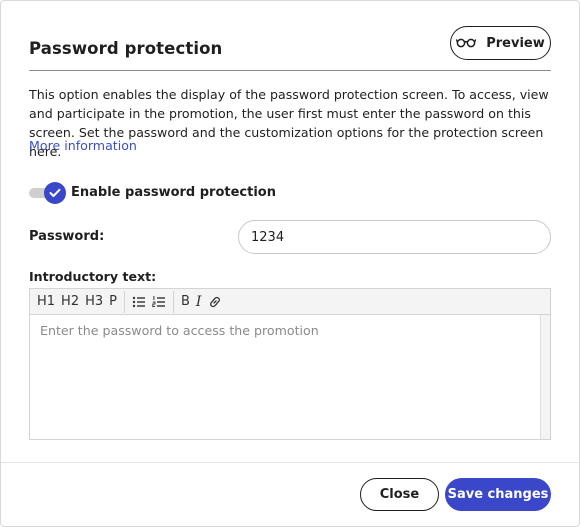 The height and width of the screenshot is (527, 580). I want to click on checkmark-icon, so click(55, 192).